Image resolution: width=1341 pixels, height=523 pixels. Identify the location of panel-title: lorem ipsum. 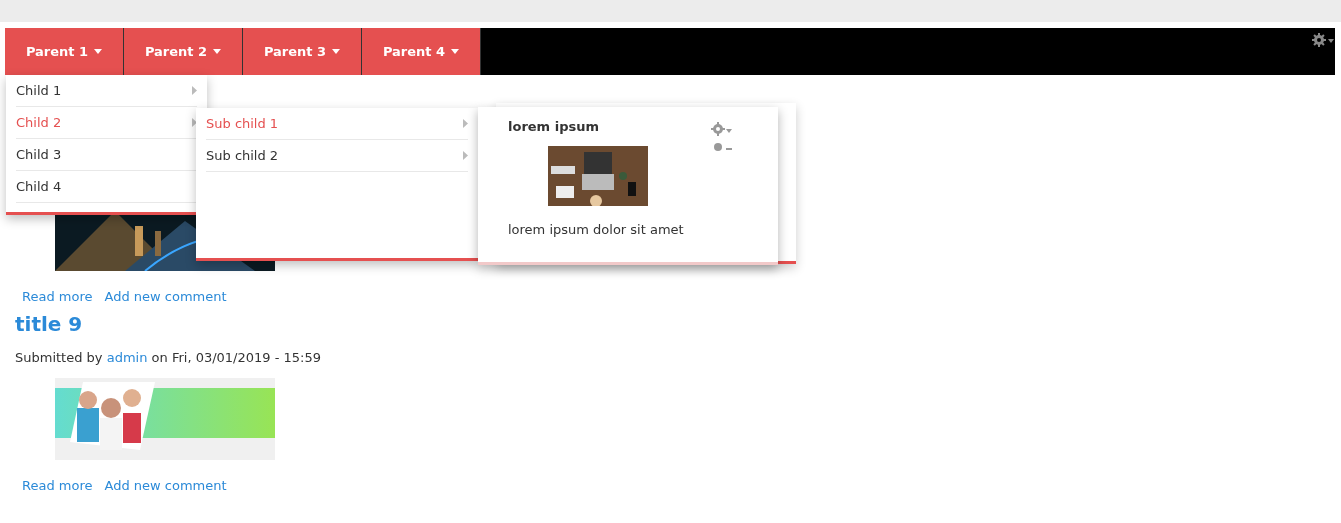
(554, 126).